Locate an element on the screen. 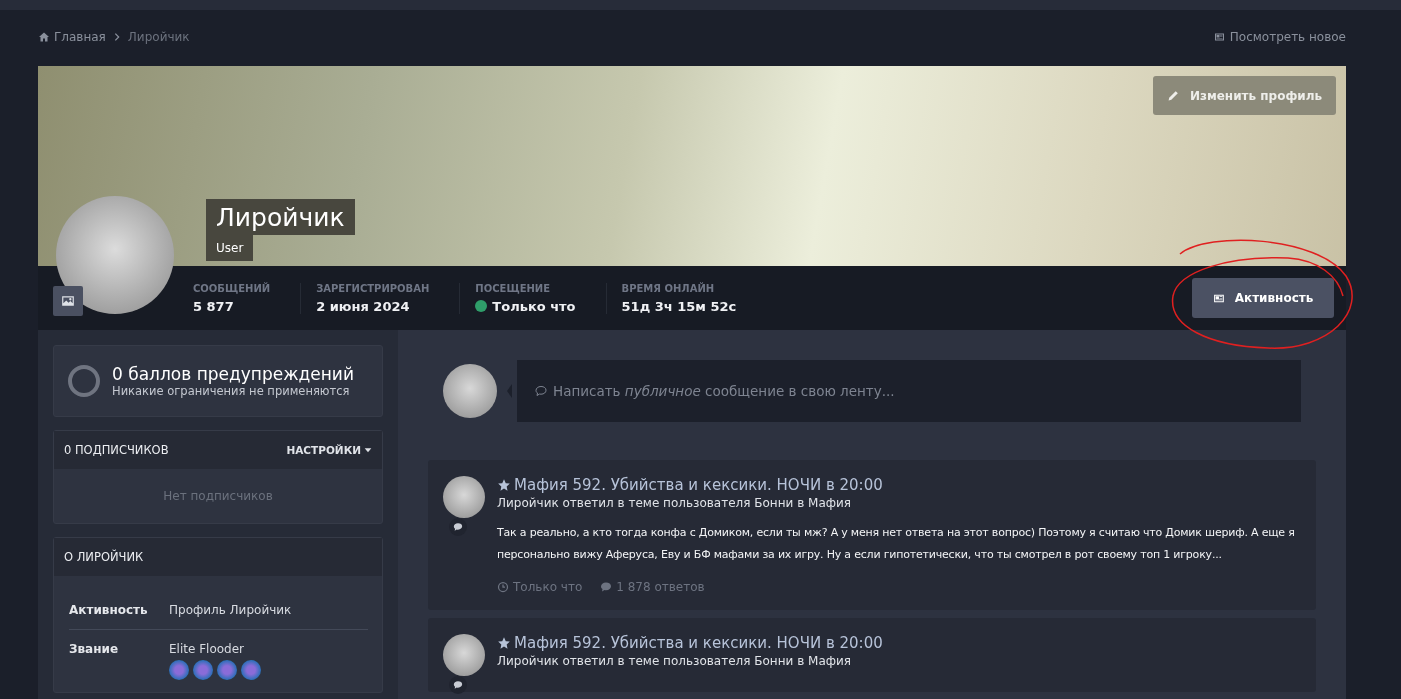 The height and width of the screenshot is (699, 1401). clock-icon is located at coordinates (503, 587).